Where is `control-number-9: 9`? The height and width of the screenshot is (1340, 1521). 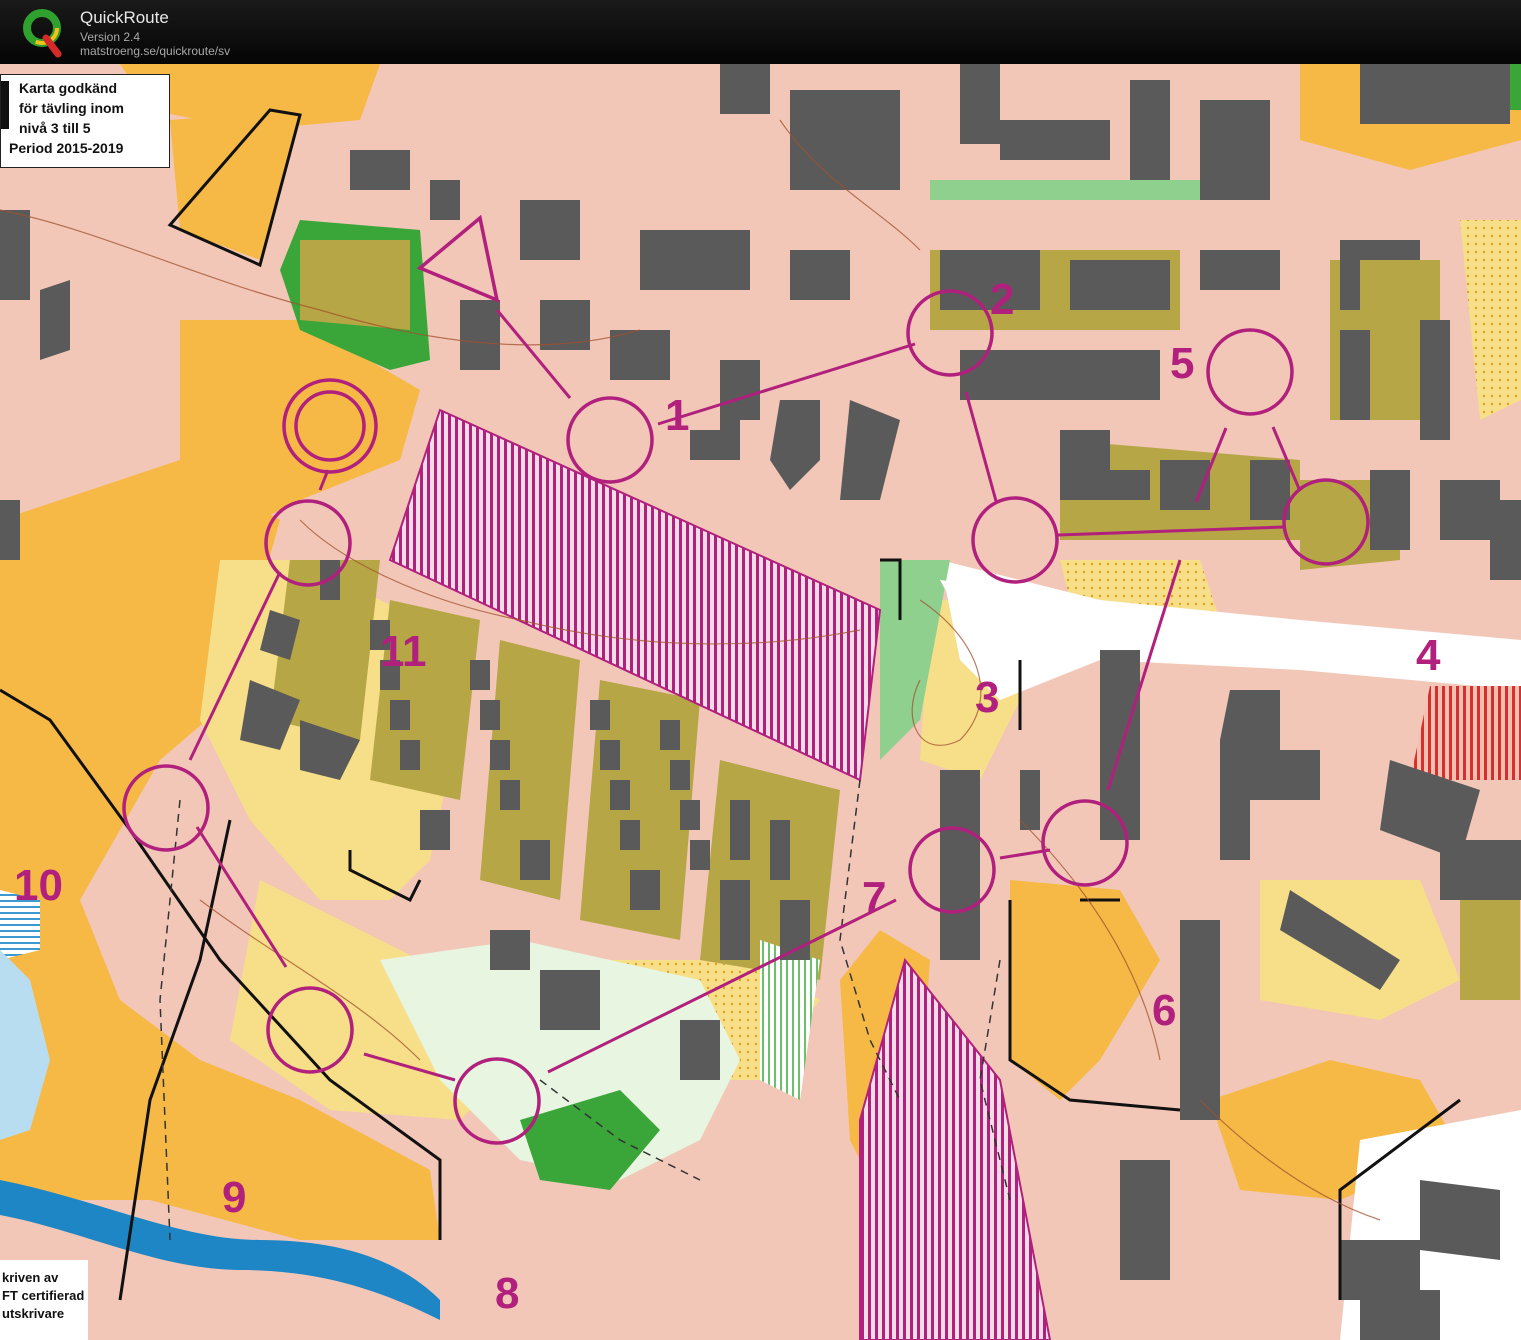
control-number-9: 9 is located at coordinates (234, 1197).